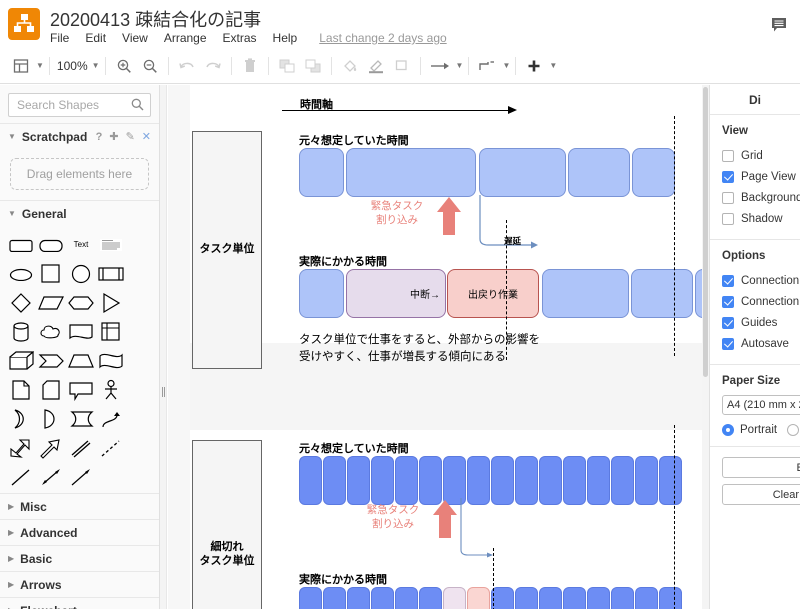  Describe the element at coordinates (81, 302) in the screenshot. I see `hexagon-shape` at that location.